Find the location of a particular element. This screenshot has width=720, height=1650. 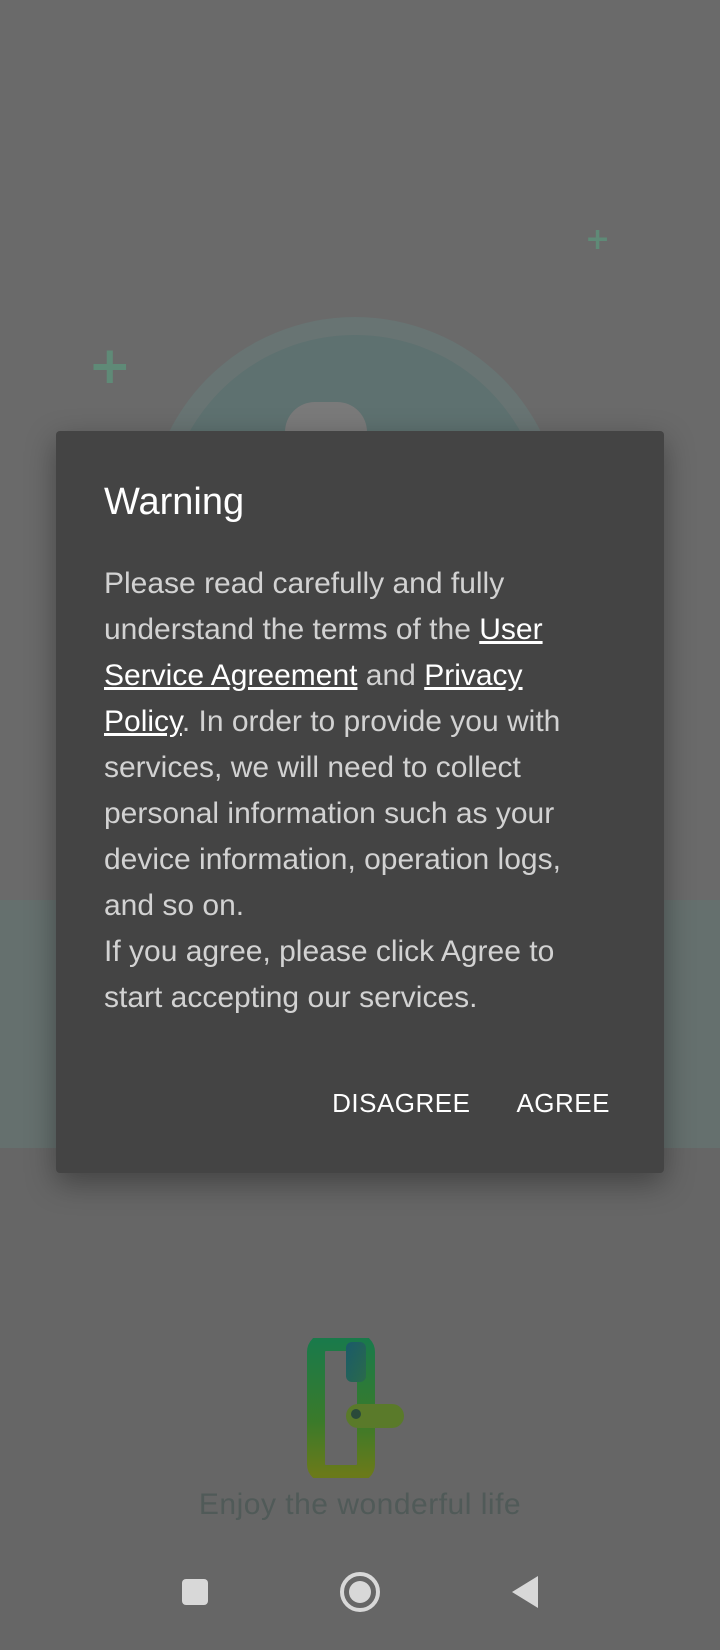

back-icon is located at coordinates (525, 1592).